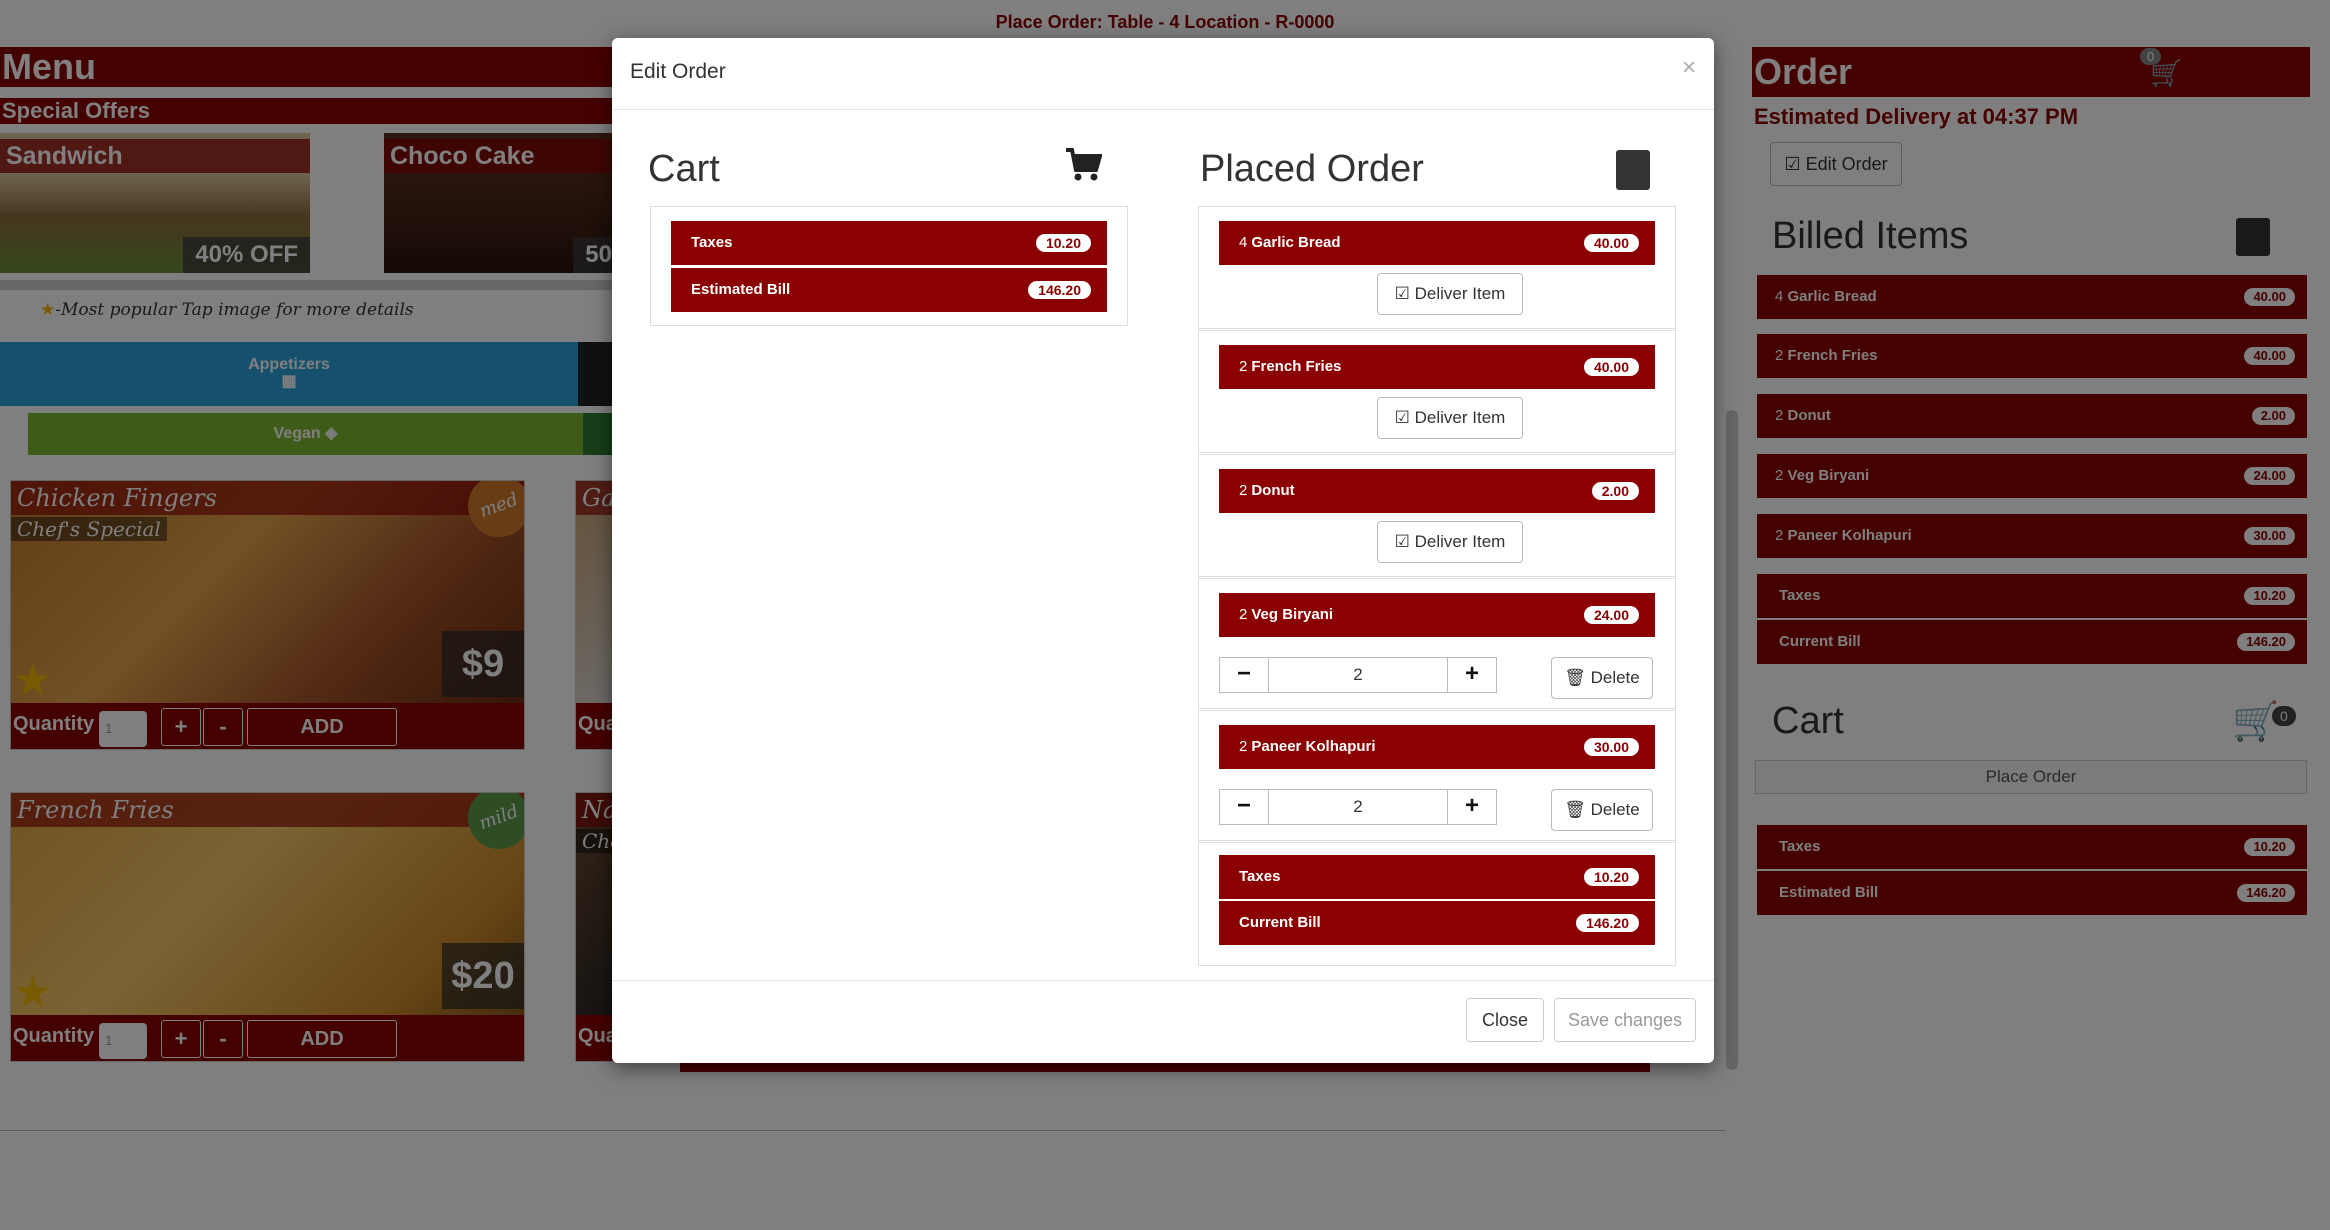  I want to click on cart-total-row: Taxes 10.20, so click(889, 243).